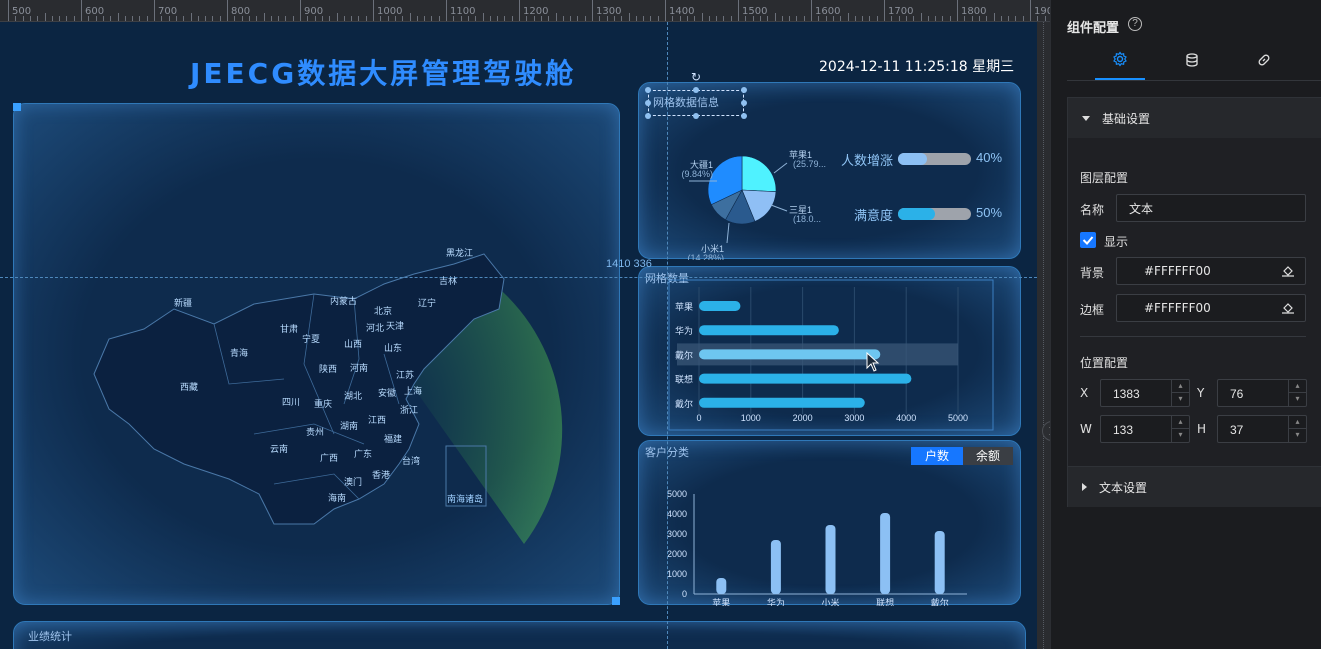 Image resolution: width=1321 pixels, height=649 pixels. What do you see at coordinates (465, 499) in the screenshot?
I see `south-sea-label: 南海诸岛` at bounding box center [465, 499].